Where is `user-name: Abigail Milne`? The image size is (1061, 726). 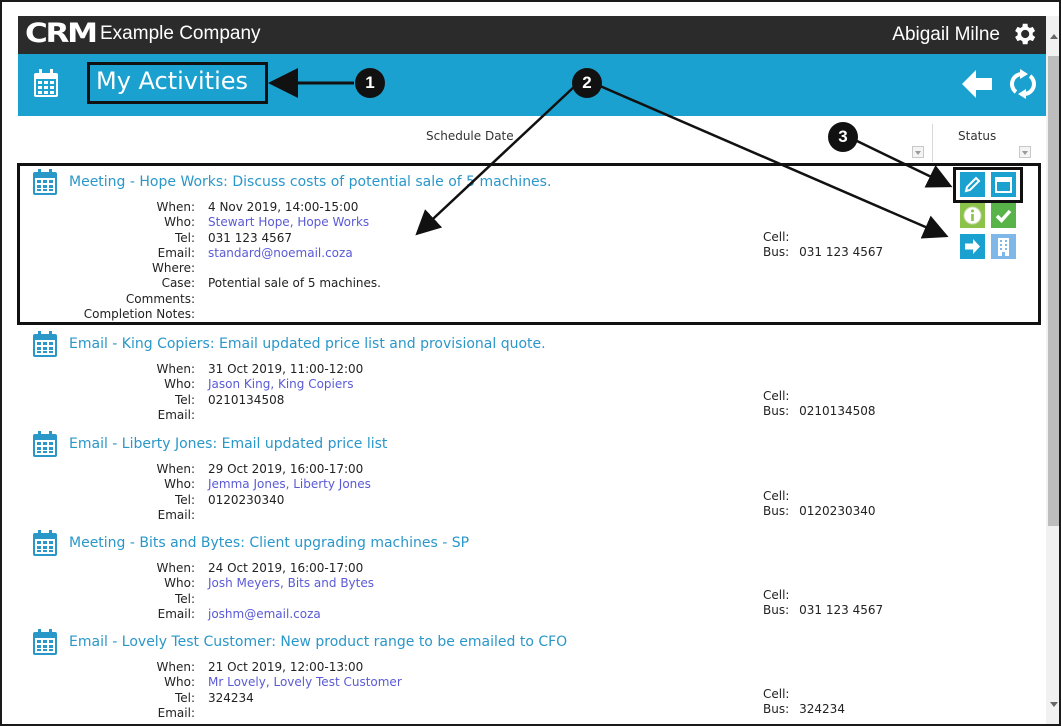
user-name: Abigail Milne is located at coordinates (946, 35).